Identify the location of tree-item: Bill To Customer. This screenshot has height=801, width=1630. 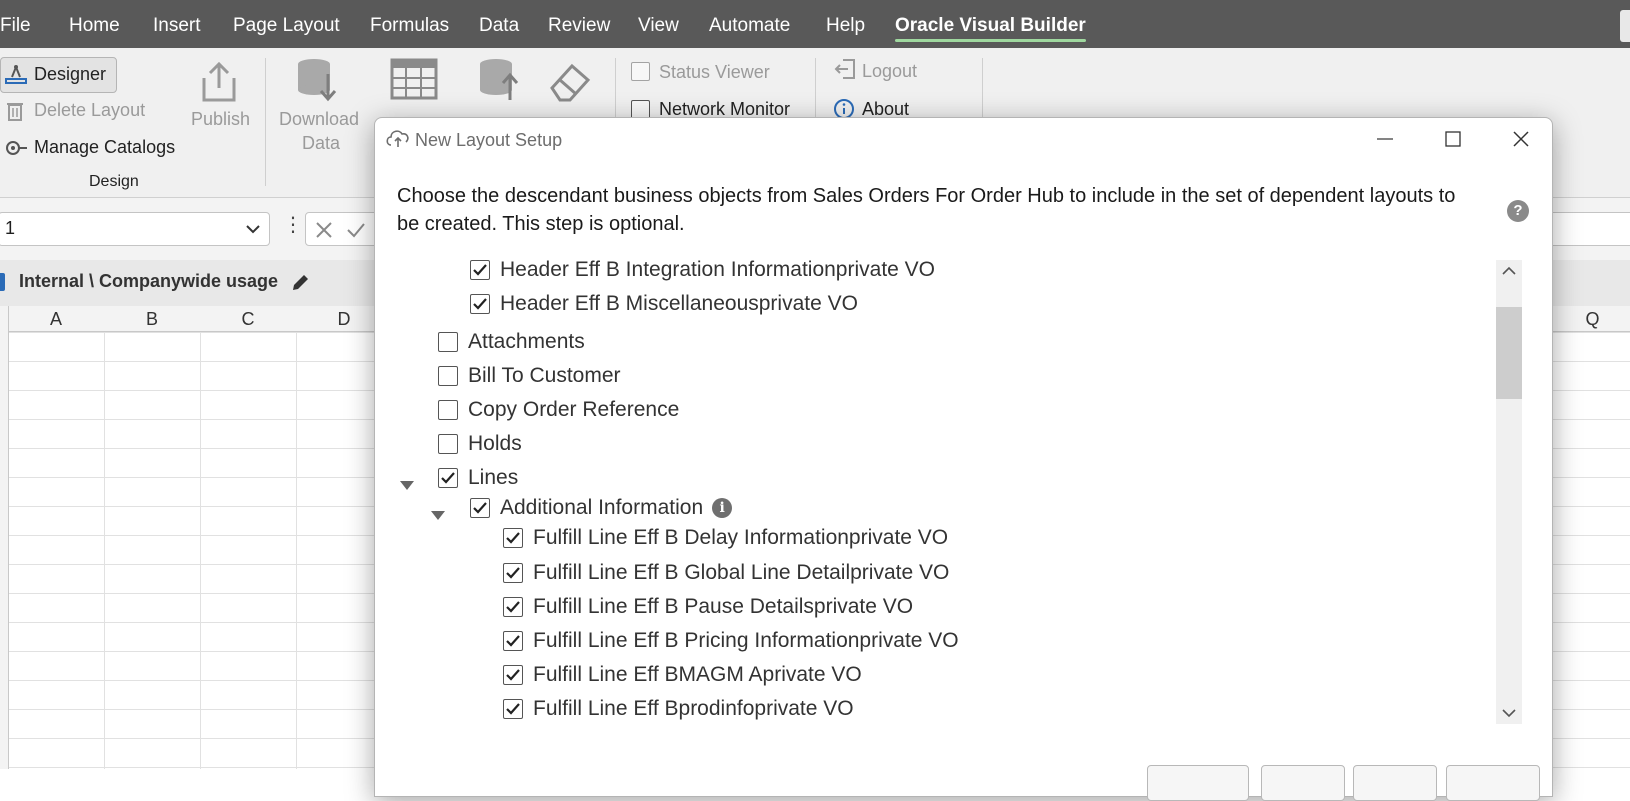
(529, 376).